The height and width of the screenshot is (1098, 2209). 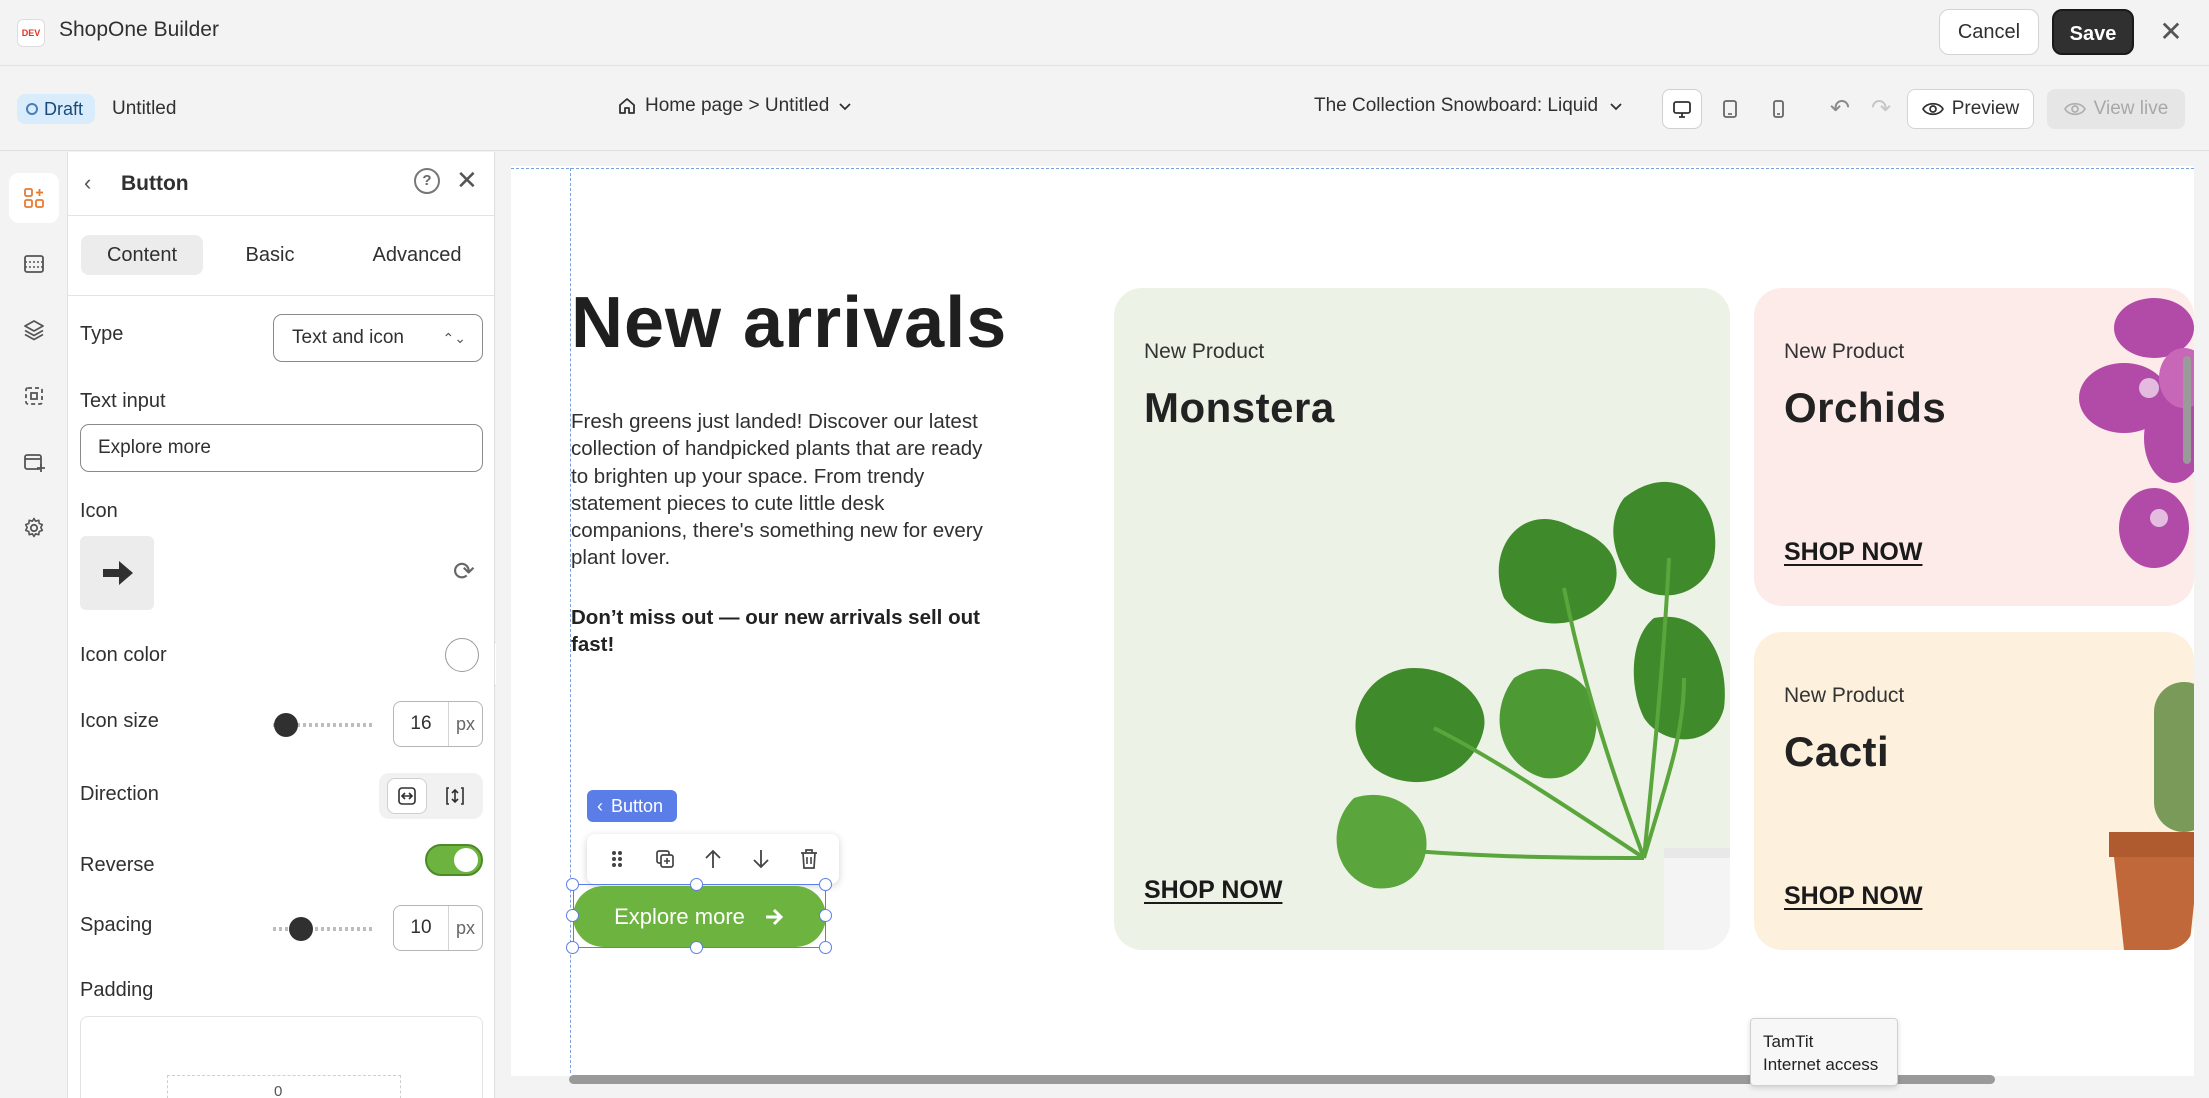 What do you see at coordinates (117, 990) in the screenshot?
I see `padding-label: Padding` at bounding box center [117, 990].